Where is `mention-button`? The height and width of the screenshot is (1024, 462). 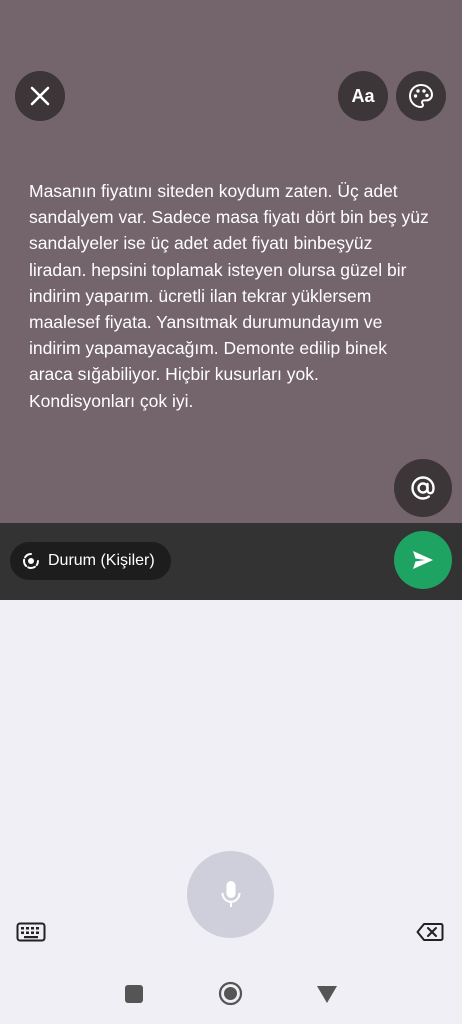 mention-button is located at coordinates (423, 488).